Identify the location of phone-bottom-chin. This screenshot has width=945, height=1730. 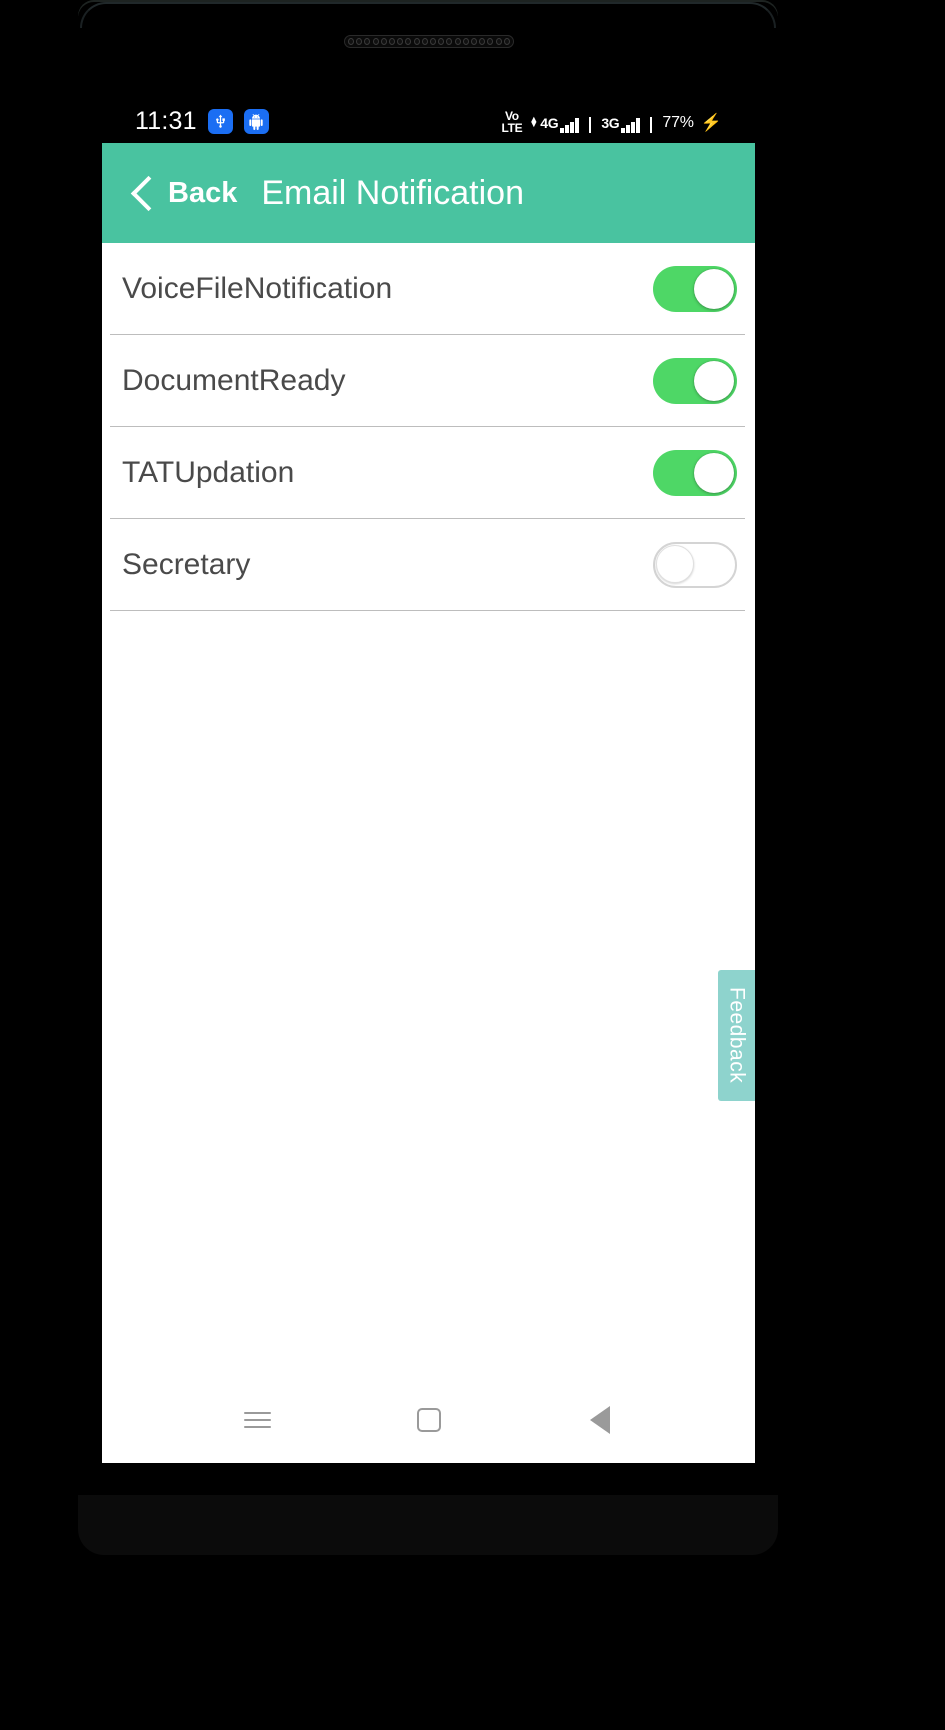
(428, 1525).